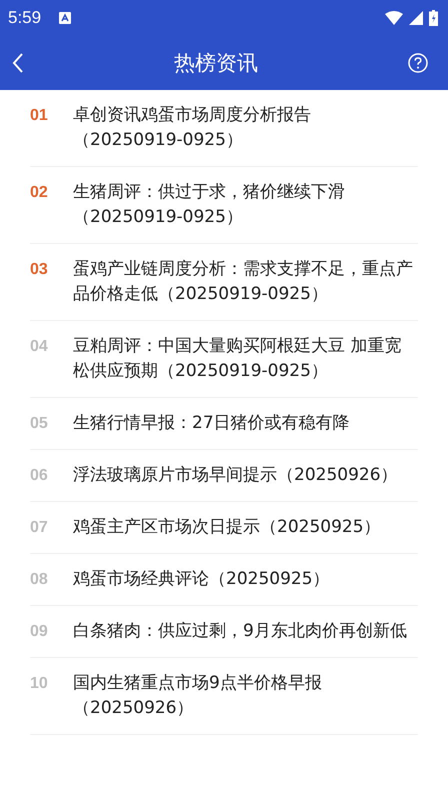 This screenshot has height=798, width=448. I want to click on rank-number: 09, so click(39, 632).